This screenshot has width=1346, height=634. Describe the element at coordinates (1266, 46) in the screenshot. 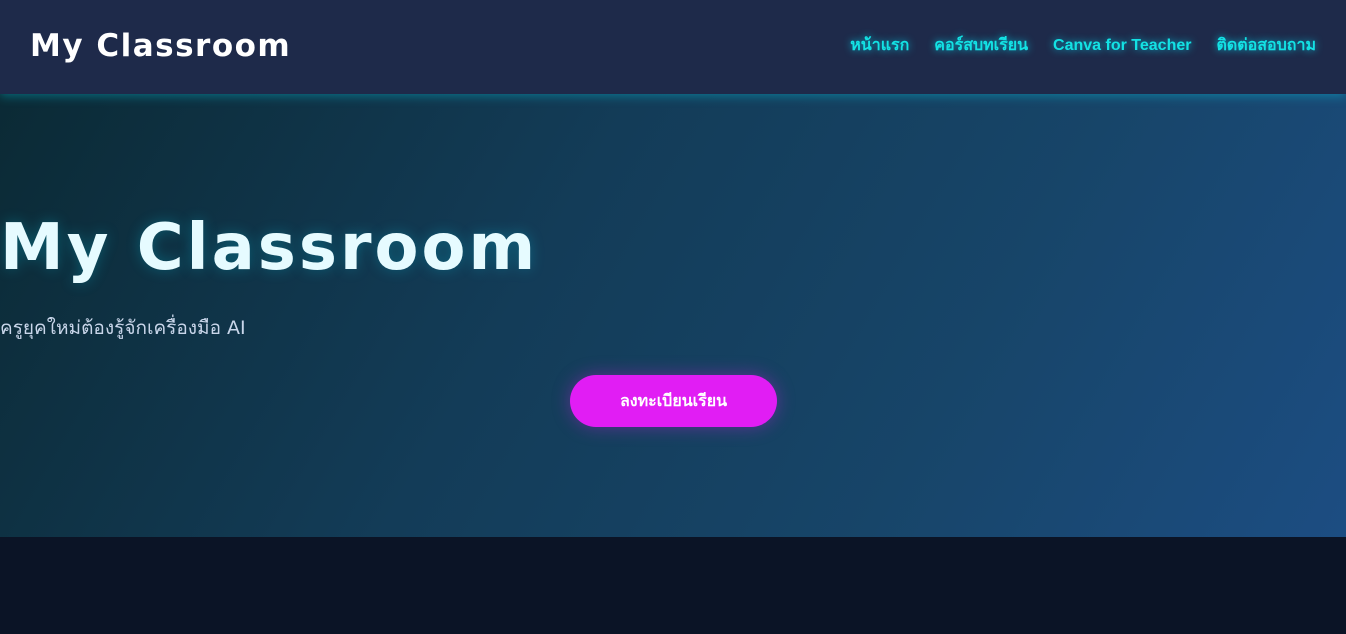

I see `nav-link-contact: ติดต่อสอบถาม` at that location.